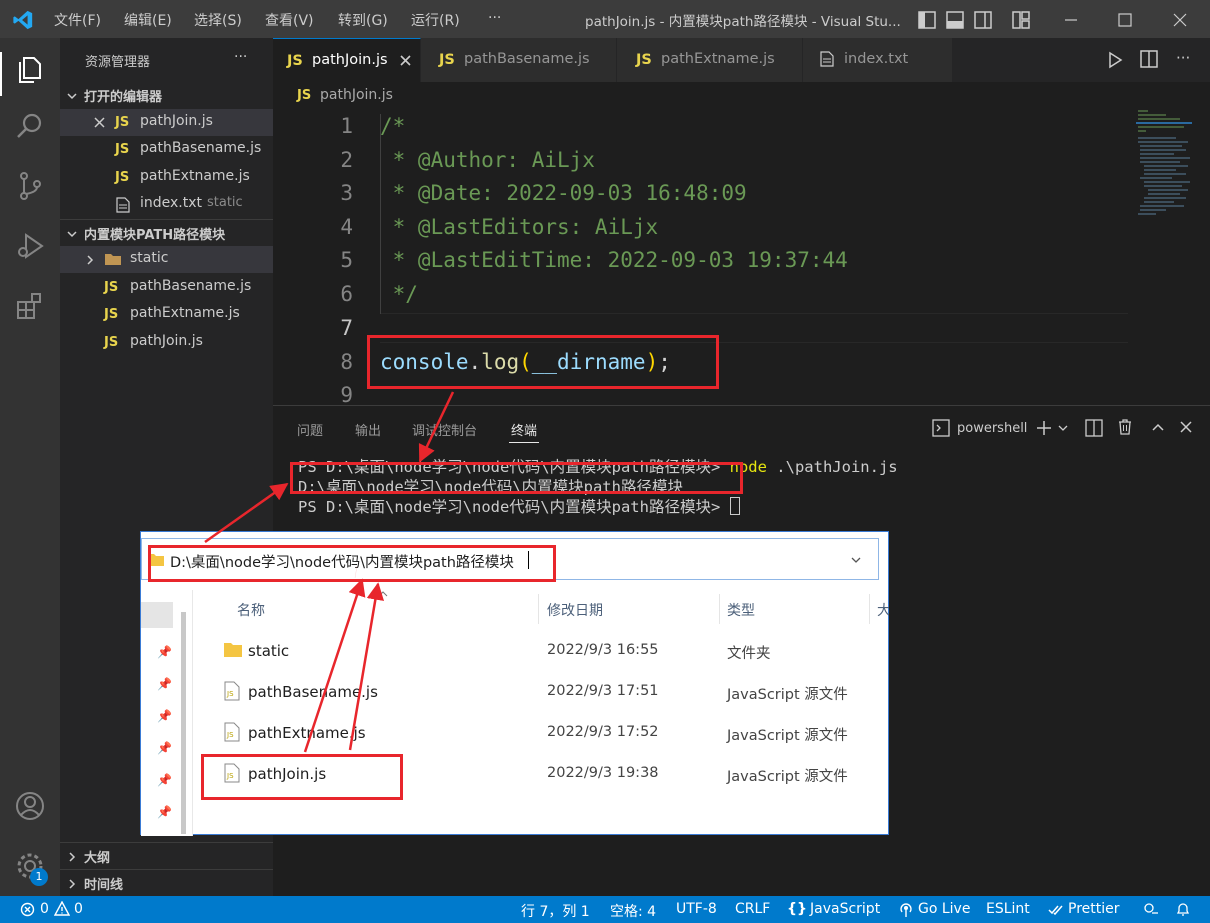 The width and height of the screenshot is (1210, 923). I want to click on menu-edit: 编辑(E), so click(148, 20).